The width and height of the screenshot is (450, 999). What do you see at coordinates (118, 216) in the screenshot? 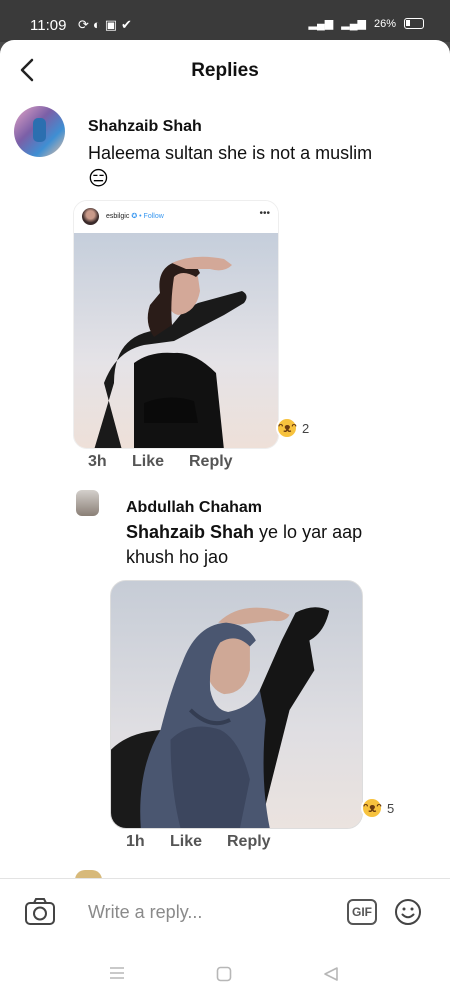
I see `post-username: esbilgic` at bounding box center [118, 216].